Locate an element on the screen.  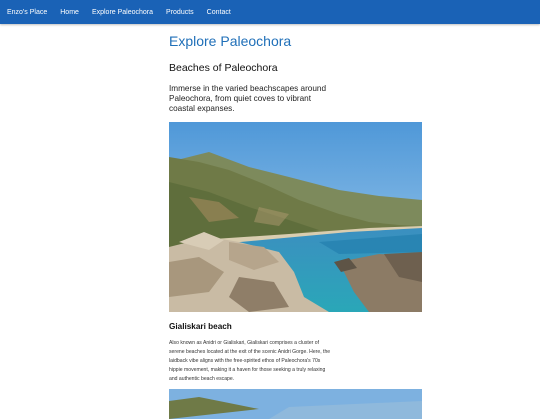
nav-contact-link: Contact is located at coordinates (219, 12).